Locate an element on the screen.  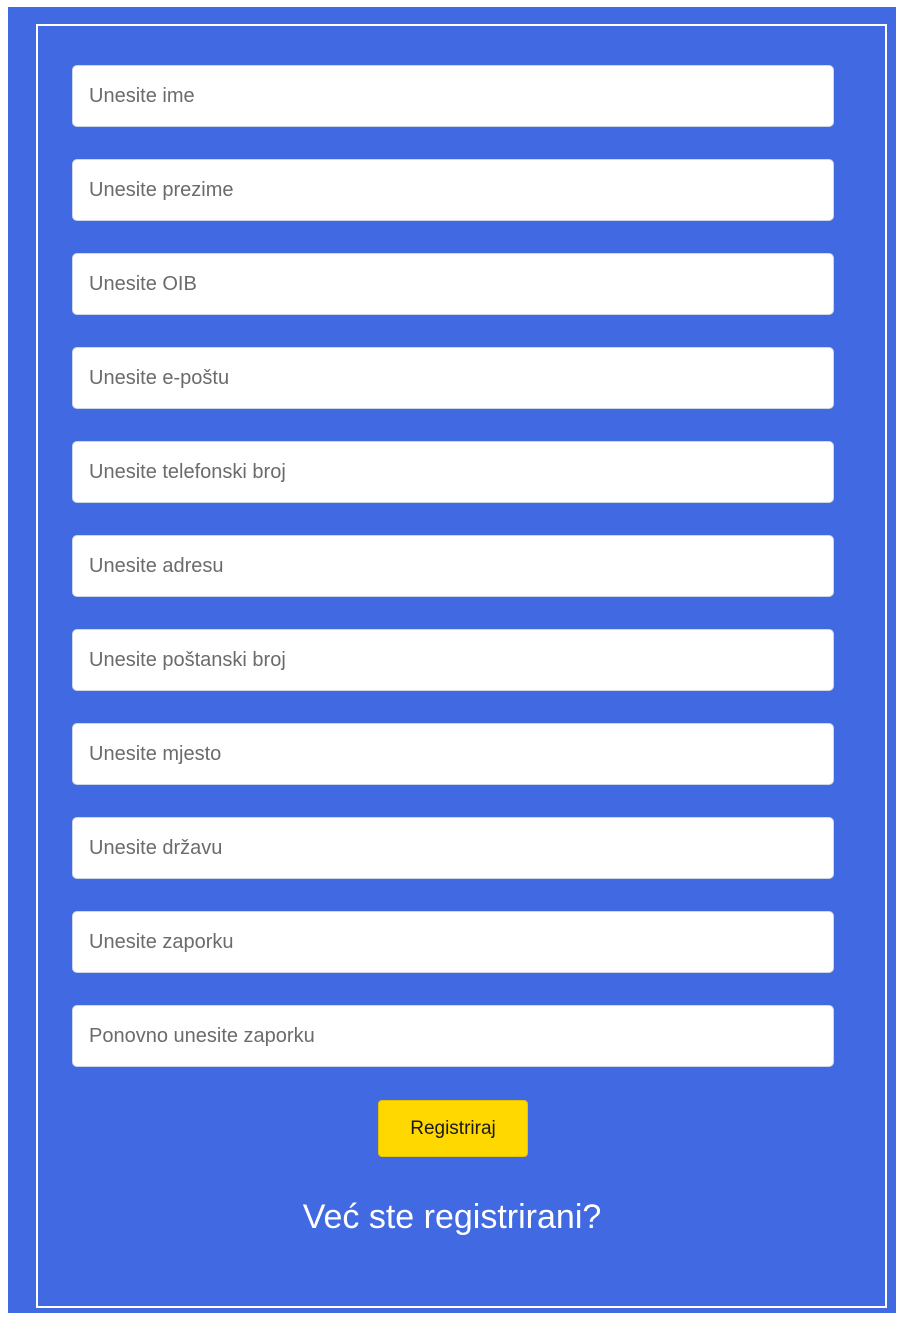
password-field is located at coordinates (453, 942).